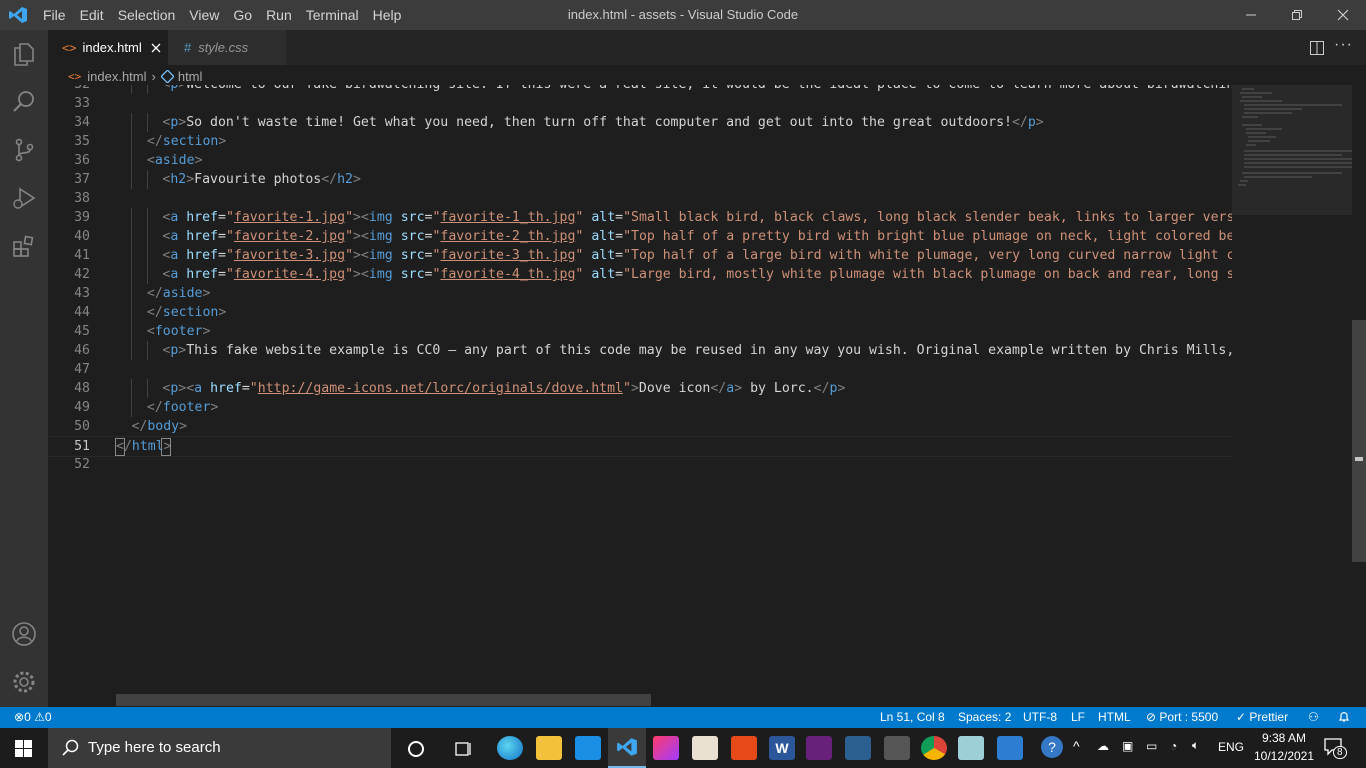 The width and height of the screenshot is (1366, 768). I want to click on vscode-taskbar-button, so click(627, 748).